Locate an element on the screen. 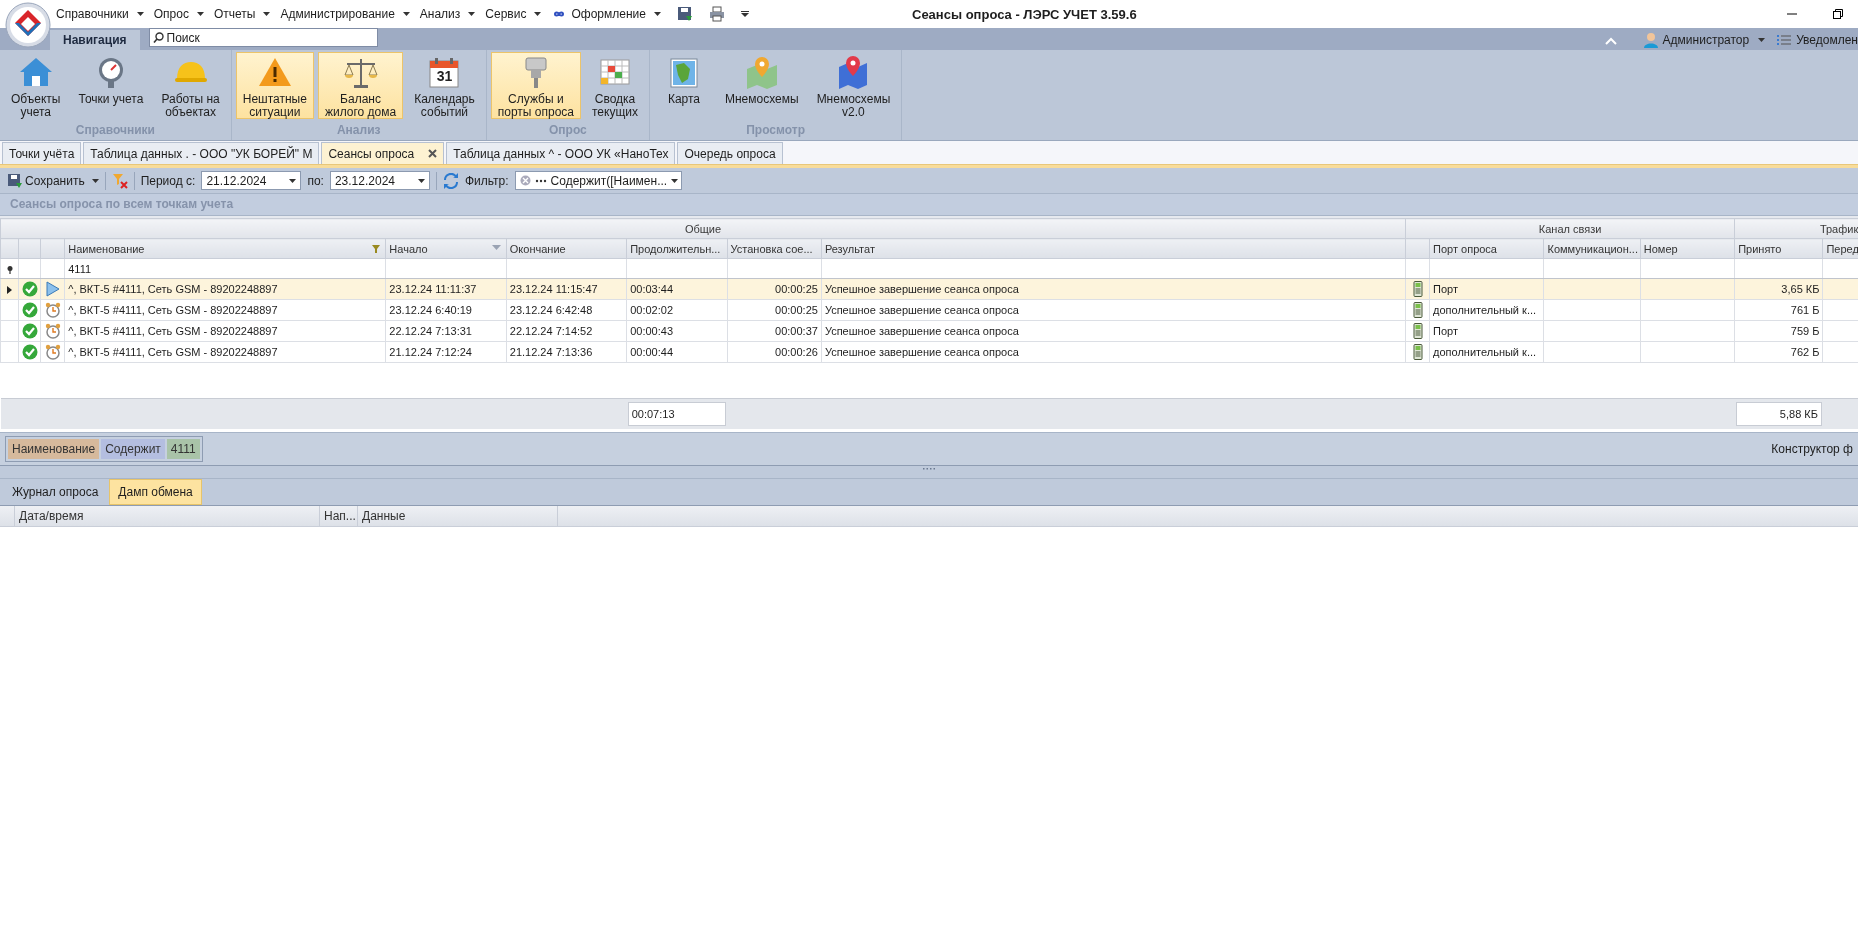 This screenshot has height=936, width=1858. notifications-button: Уведомлен is located at coordinates (1817, 40).